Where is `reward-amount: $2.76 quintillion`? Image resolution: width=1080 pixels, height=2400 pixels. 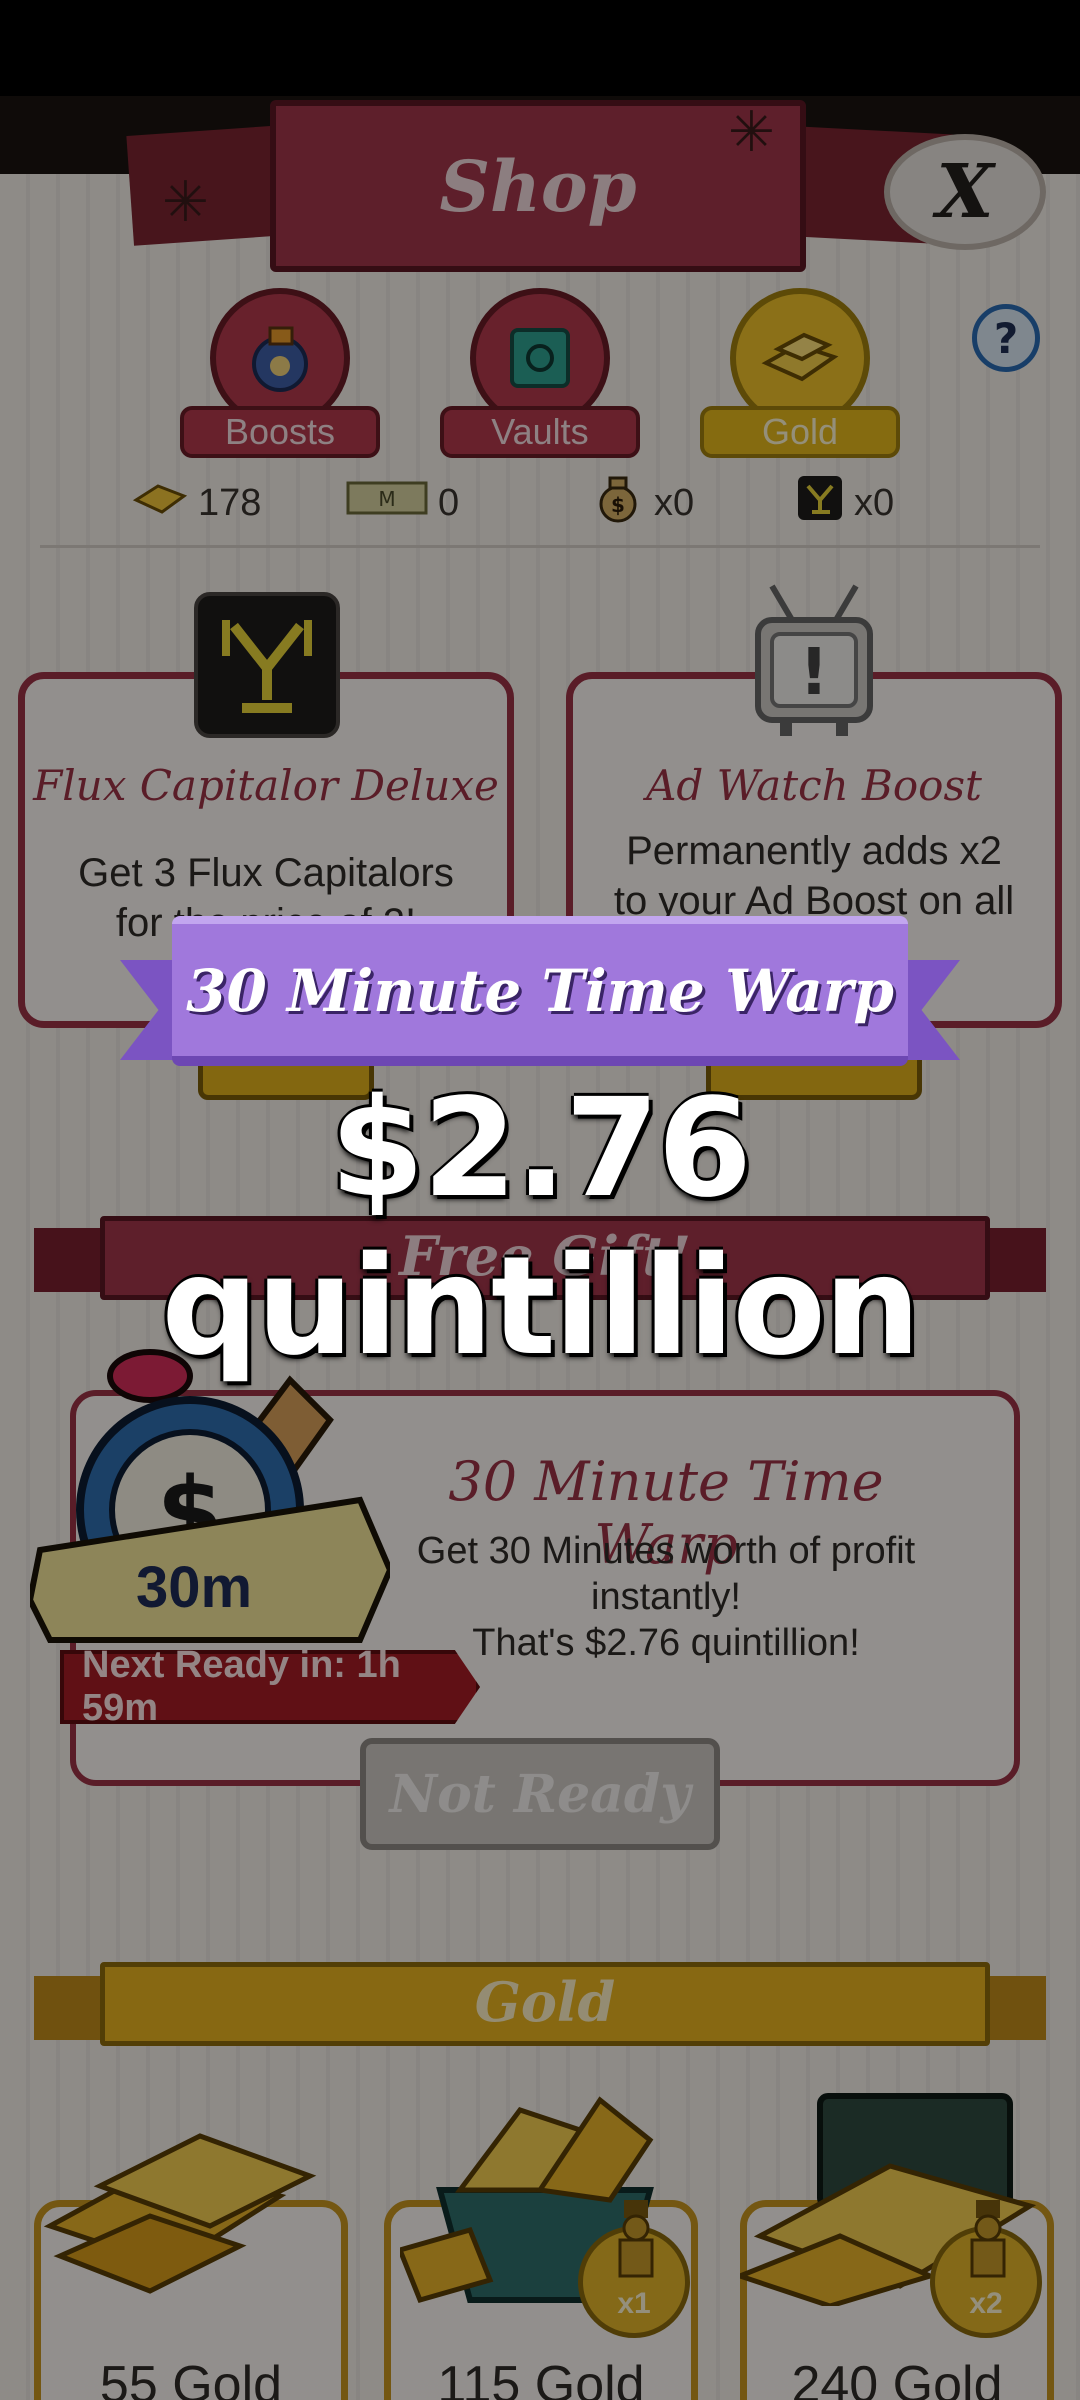 reward-amount: $2.76 quintillion is located at coordinates (540, 1228).